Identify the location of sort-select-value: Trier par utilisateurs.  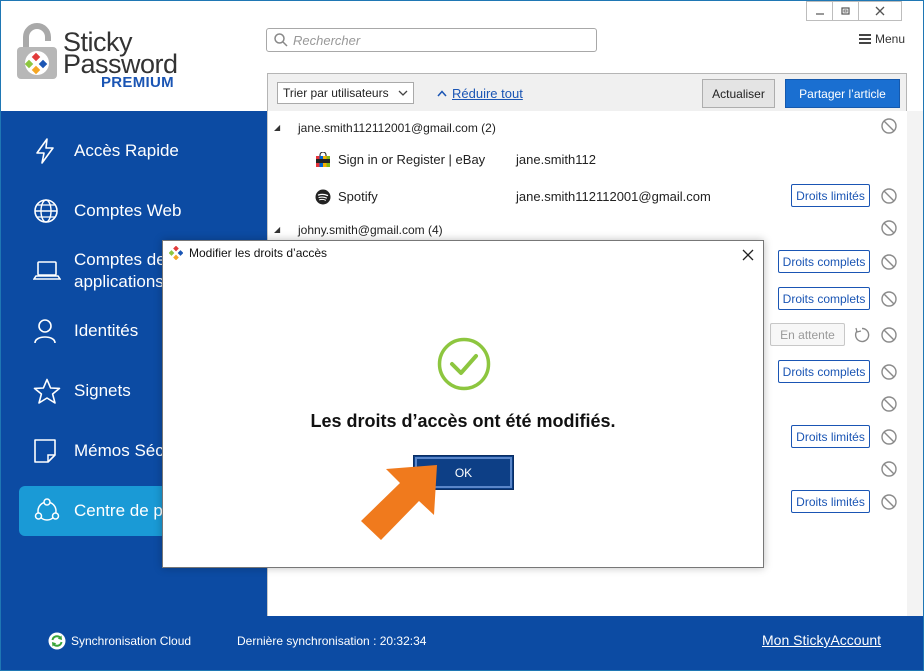
(336, 93).